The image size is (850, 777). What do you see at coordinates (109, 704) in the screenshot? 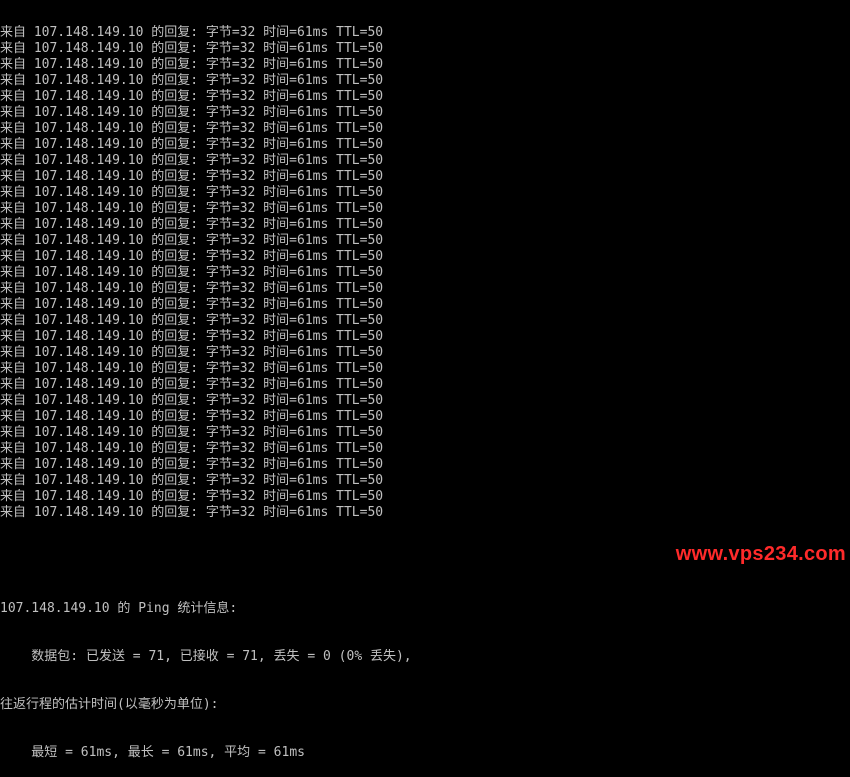
I see `rtt-header: 往返行程的估计时间(以毫秒为单位):` at bounding box center [109, 704].